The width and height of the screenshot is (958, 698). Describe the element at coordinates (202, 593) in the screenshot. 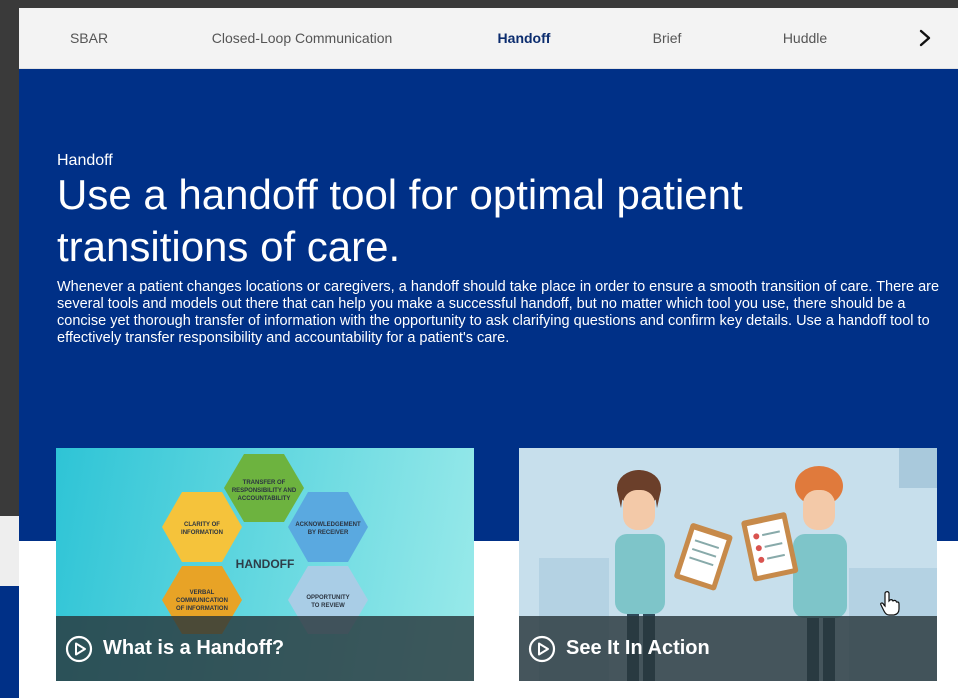

I see `hex-label: VERBAL` at that location.